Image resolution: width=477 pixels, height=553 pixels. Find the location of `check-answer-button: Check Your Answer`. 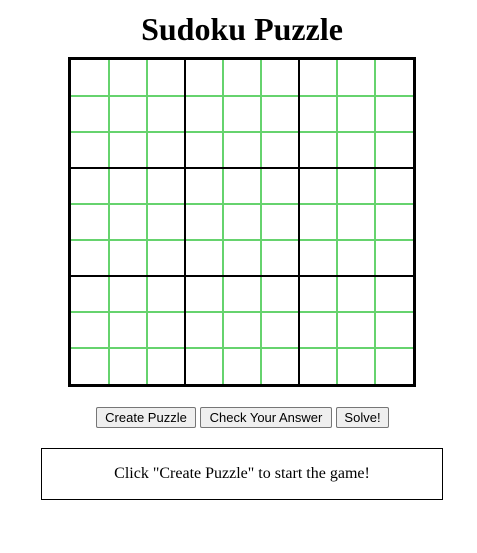

check-answer-button: Check Your Answer is located at coordinates (266, 417).